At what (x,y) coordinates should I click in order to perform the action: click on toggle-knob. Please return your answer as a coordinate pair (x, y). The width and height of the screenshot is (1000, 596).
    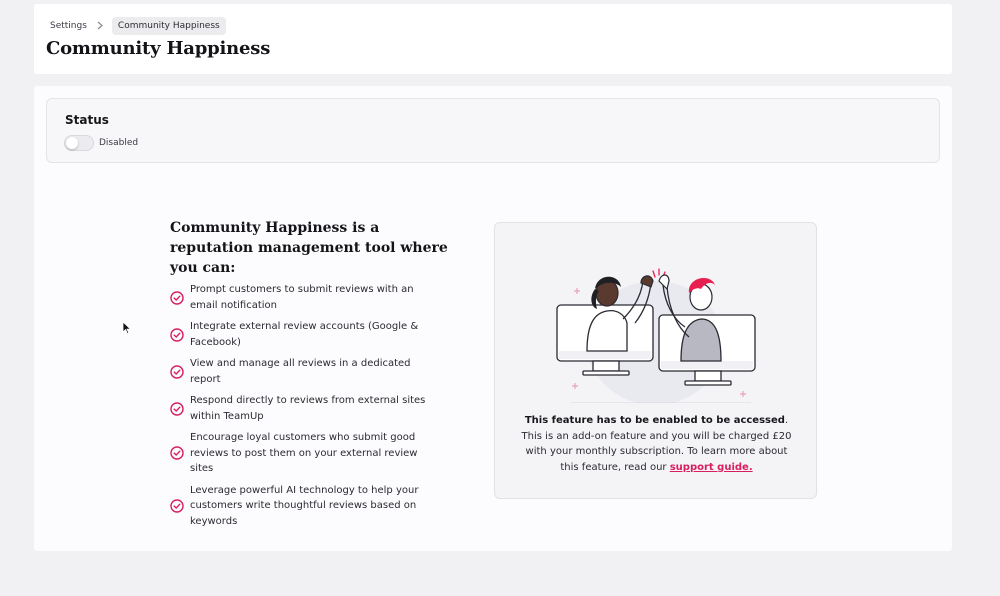
    Looking at the image, I should click on (72, 143).